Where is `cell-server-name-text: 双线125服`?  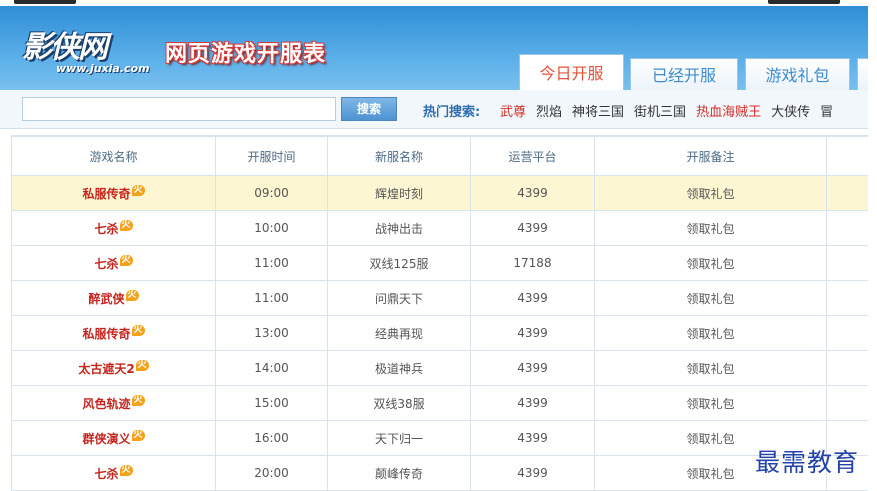 cell-server-name-text: 双线125服 is located at coordinates (399, 264).